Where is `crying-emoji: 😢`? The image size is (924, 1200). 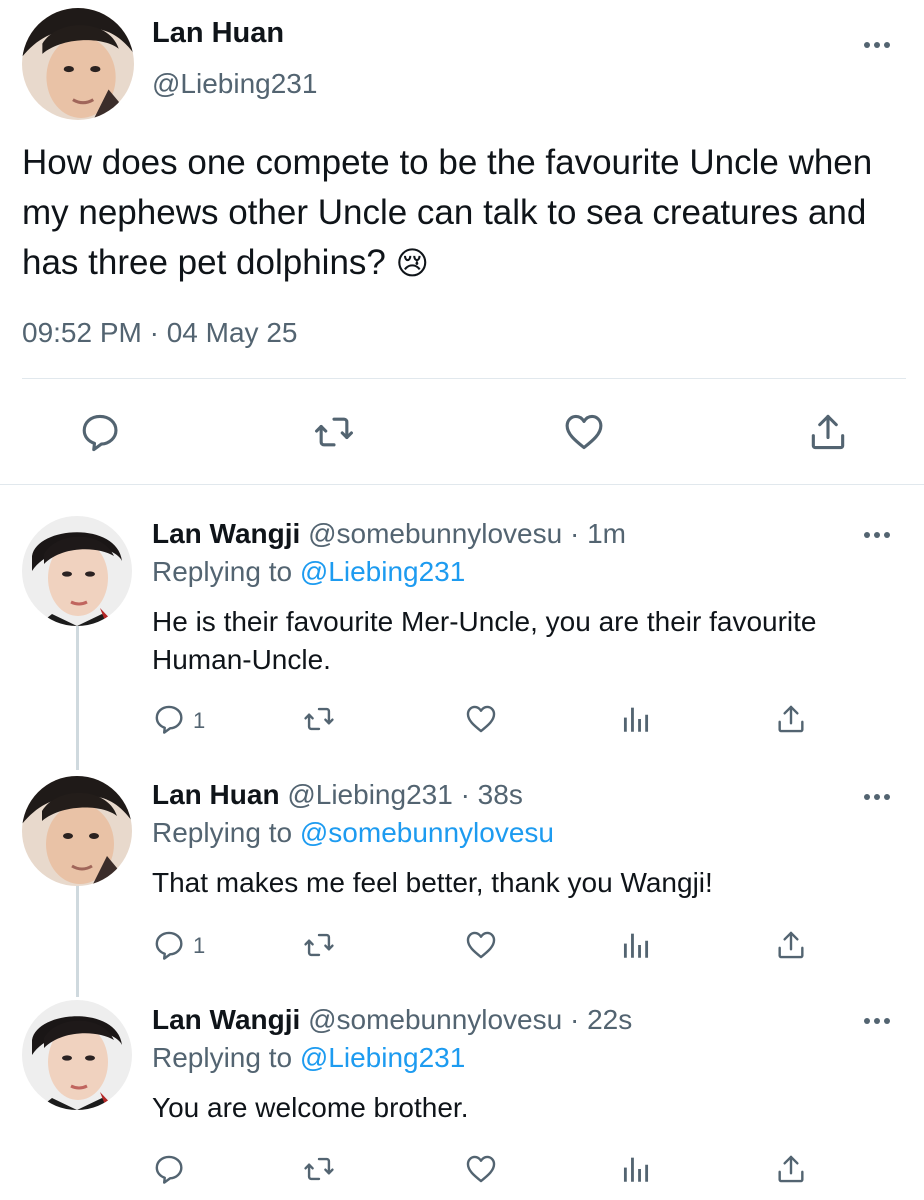
crying-emoji: 😢 is located at coordinates (412, 263).